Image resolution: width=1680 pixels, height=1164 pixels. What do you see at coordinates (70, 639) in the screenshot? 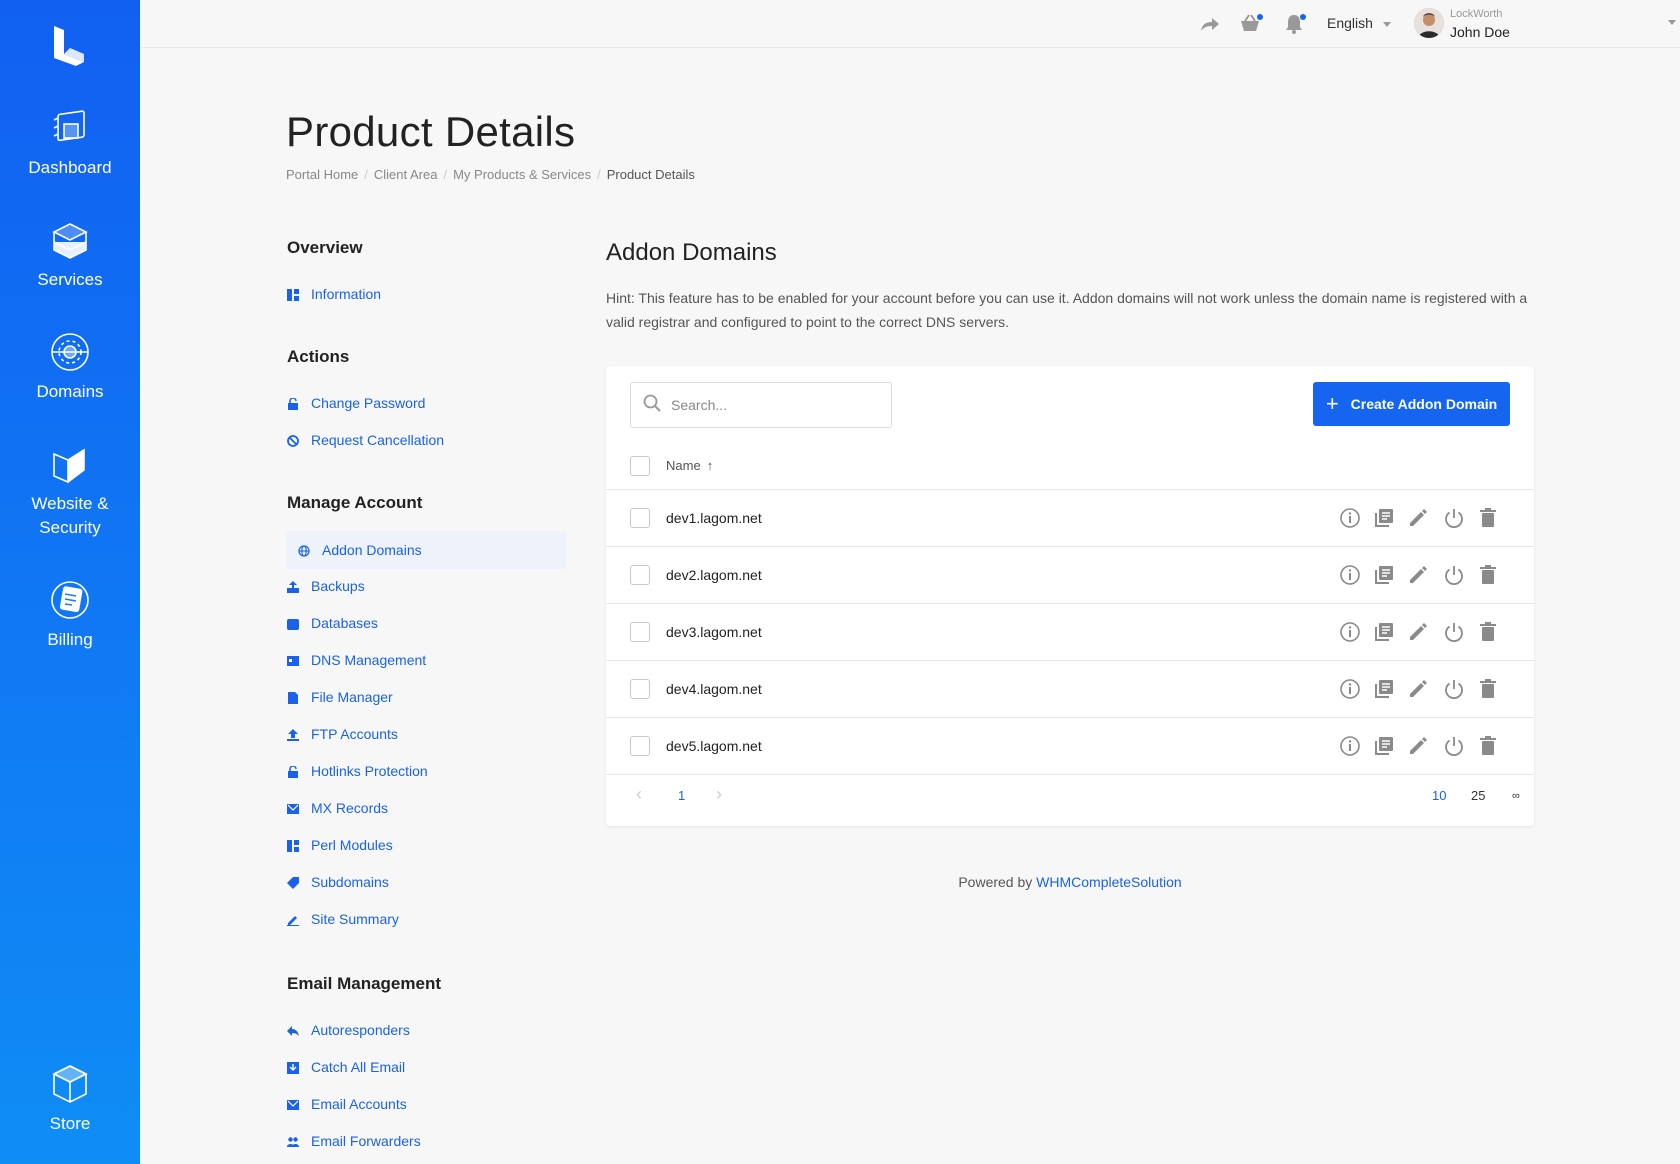
I see `sidebar-item-label: Billing` at bounding box center [70, 639].